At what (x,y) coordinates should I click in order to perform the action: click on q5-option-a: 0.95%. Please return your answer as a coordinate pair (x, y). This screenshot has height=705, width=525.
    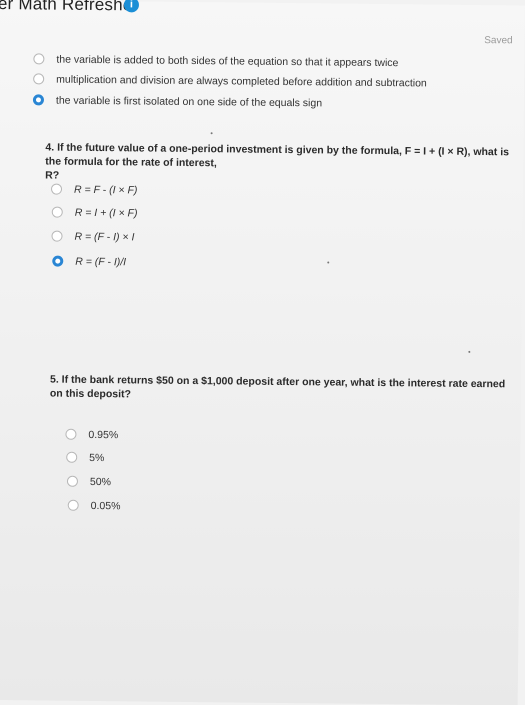
    Looking at the image, I should click on (91, 435).